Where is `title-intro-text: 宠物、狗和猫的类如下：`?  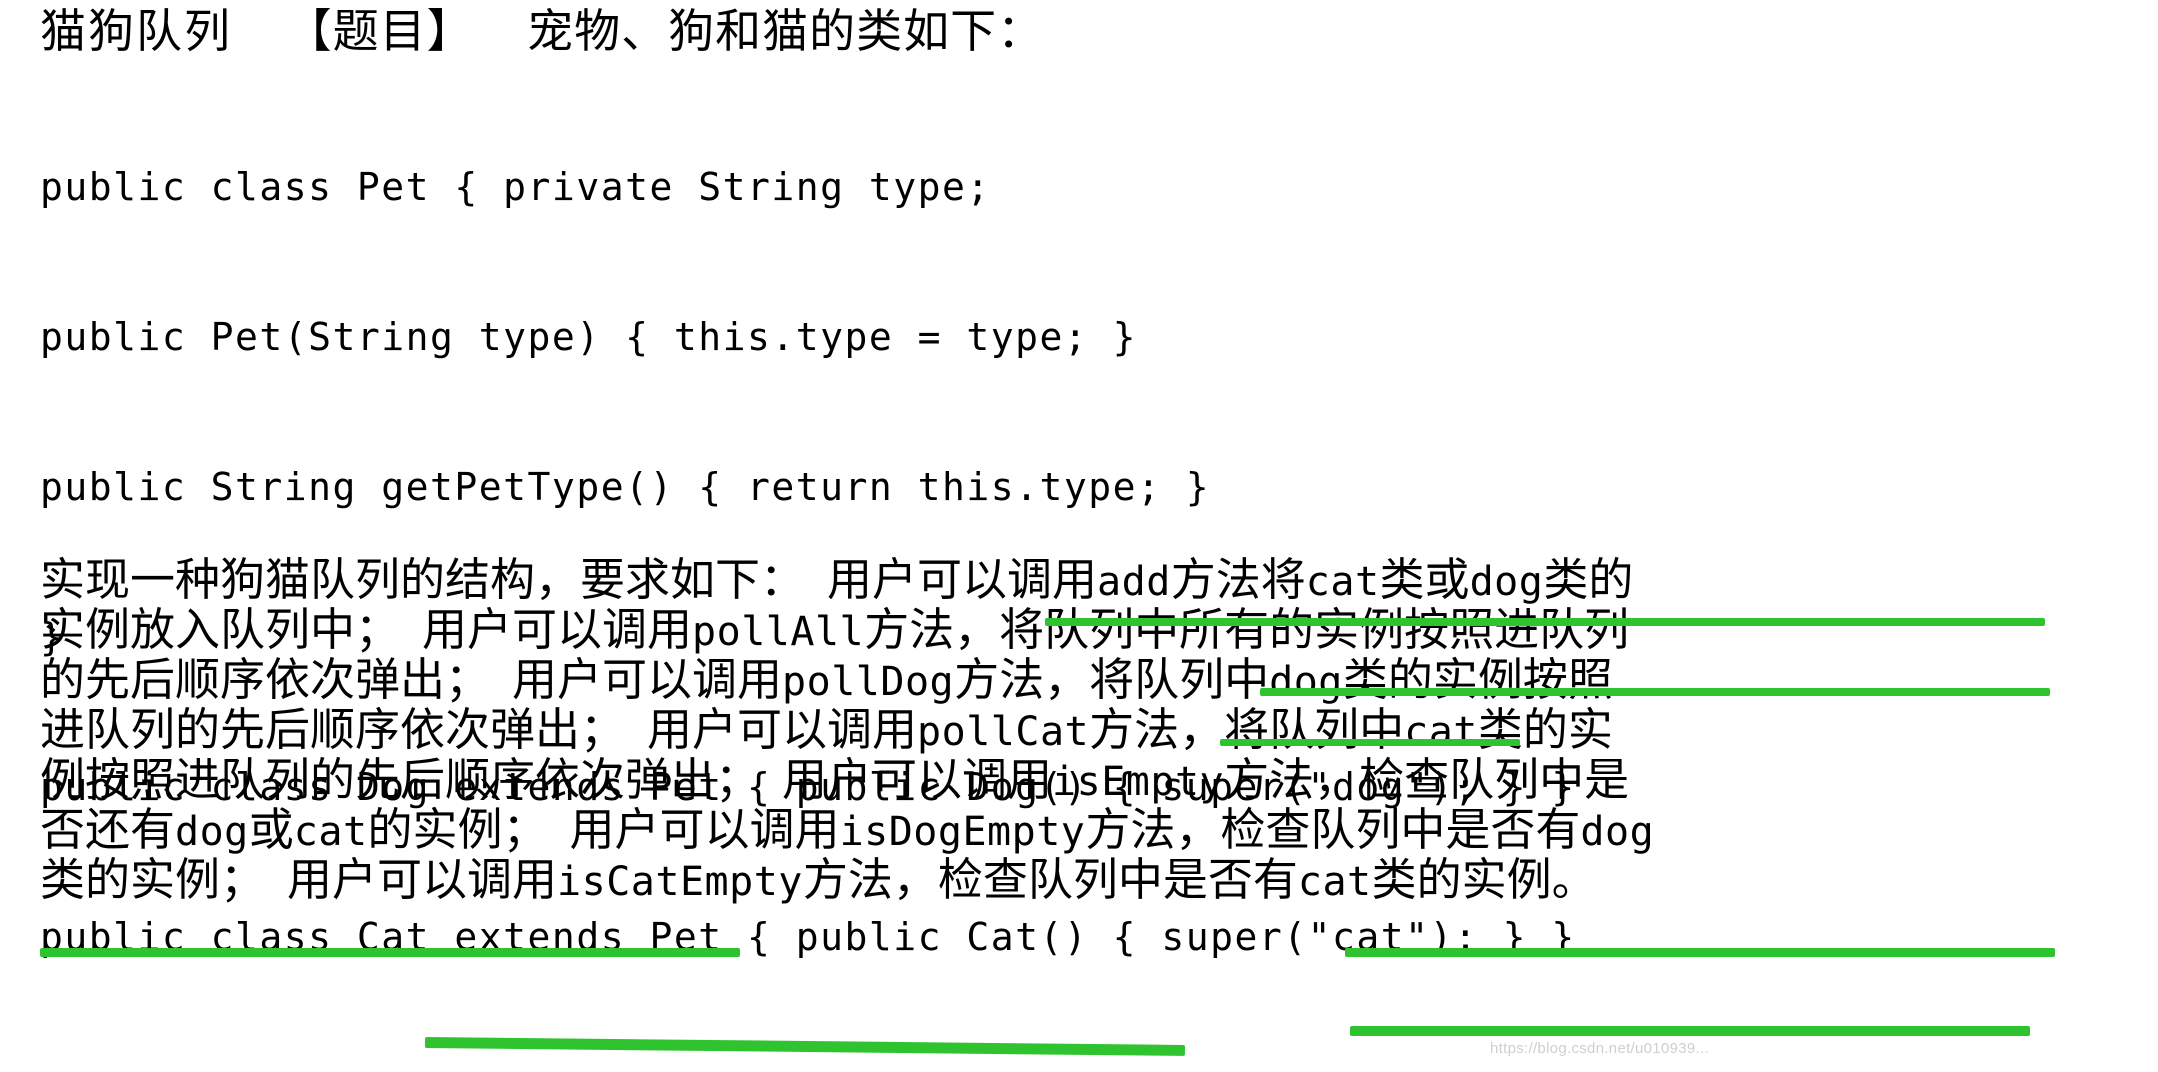 title-intro-text: 宠物、狗和猫的类如下： is located at coordinates (786, 31).